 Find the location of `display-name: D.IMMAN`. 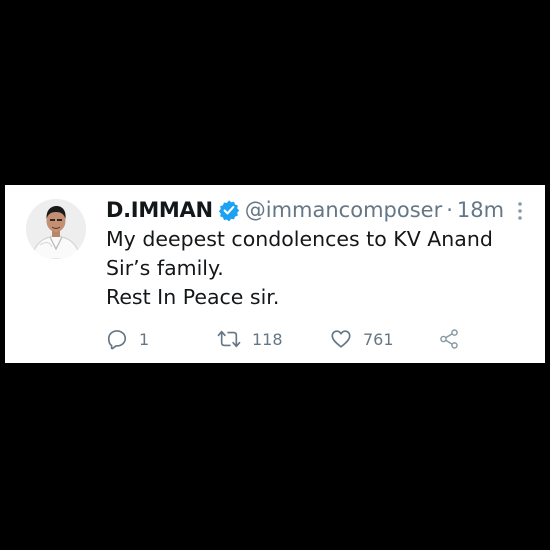

display-name: D.IMMAN is located at coordinates (159, 210).